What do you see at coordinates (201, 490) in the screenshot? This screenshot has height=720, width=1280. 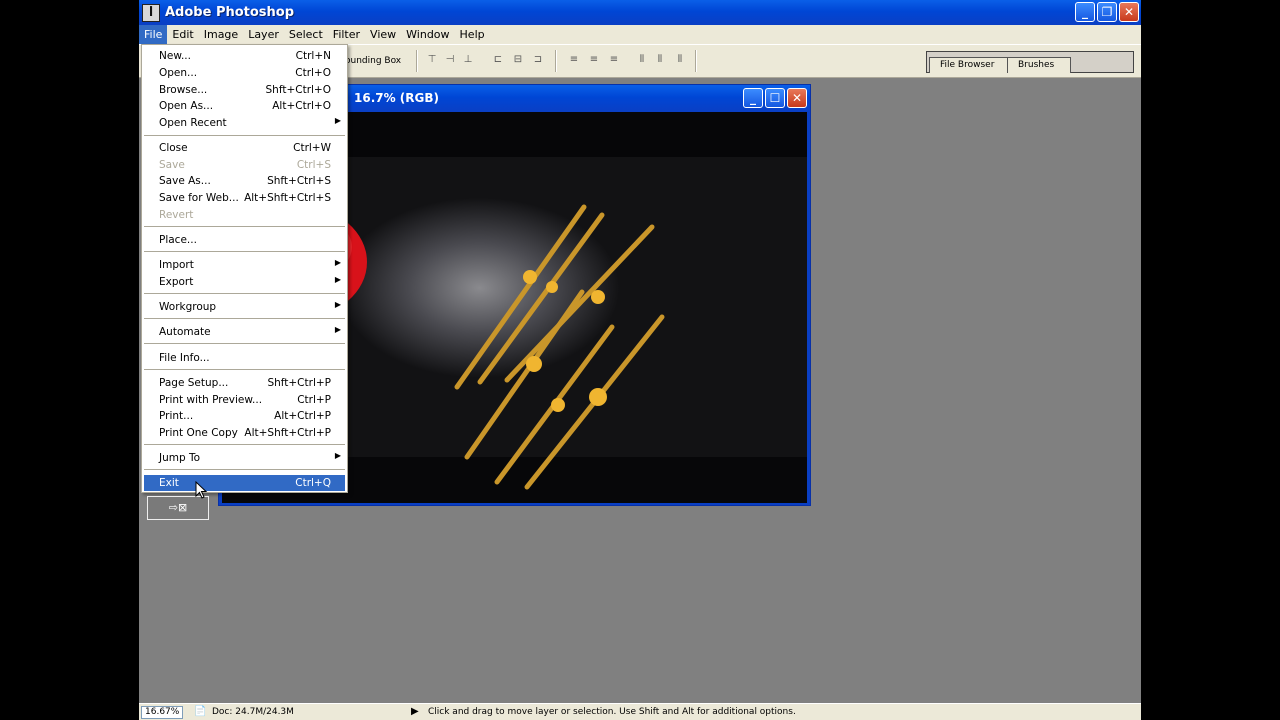 I see `mouse-cursor-icon` at bounding box center [201, 490].